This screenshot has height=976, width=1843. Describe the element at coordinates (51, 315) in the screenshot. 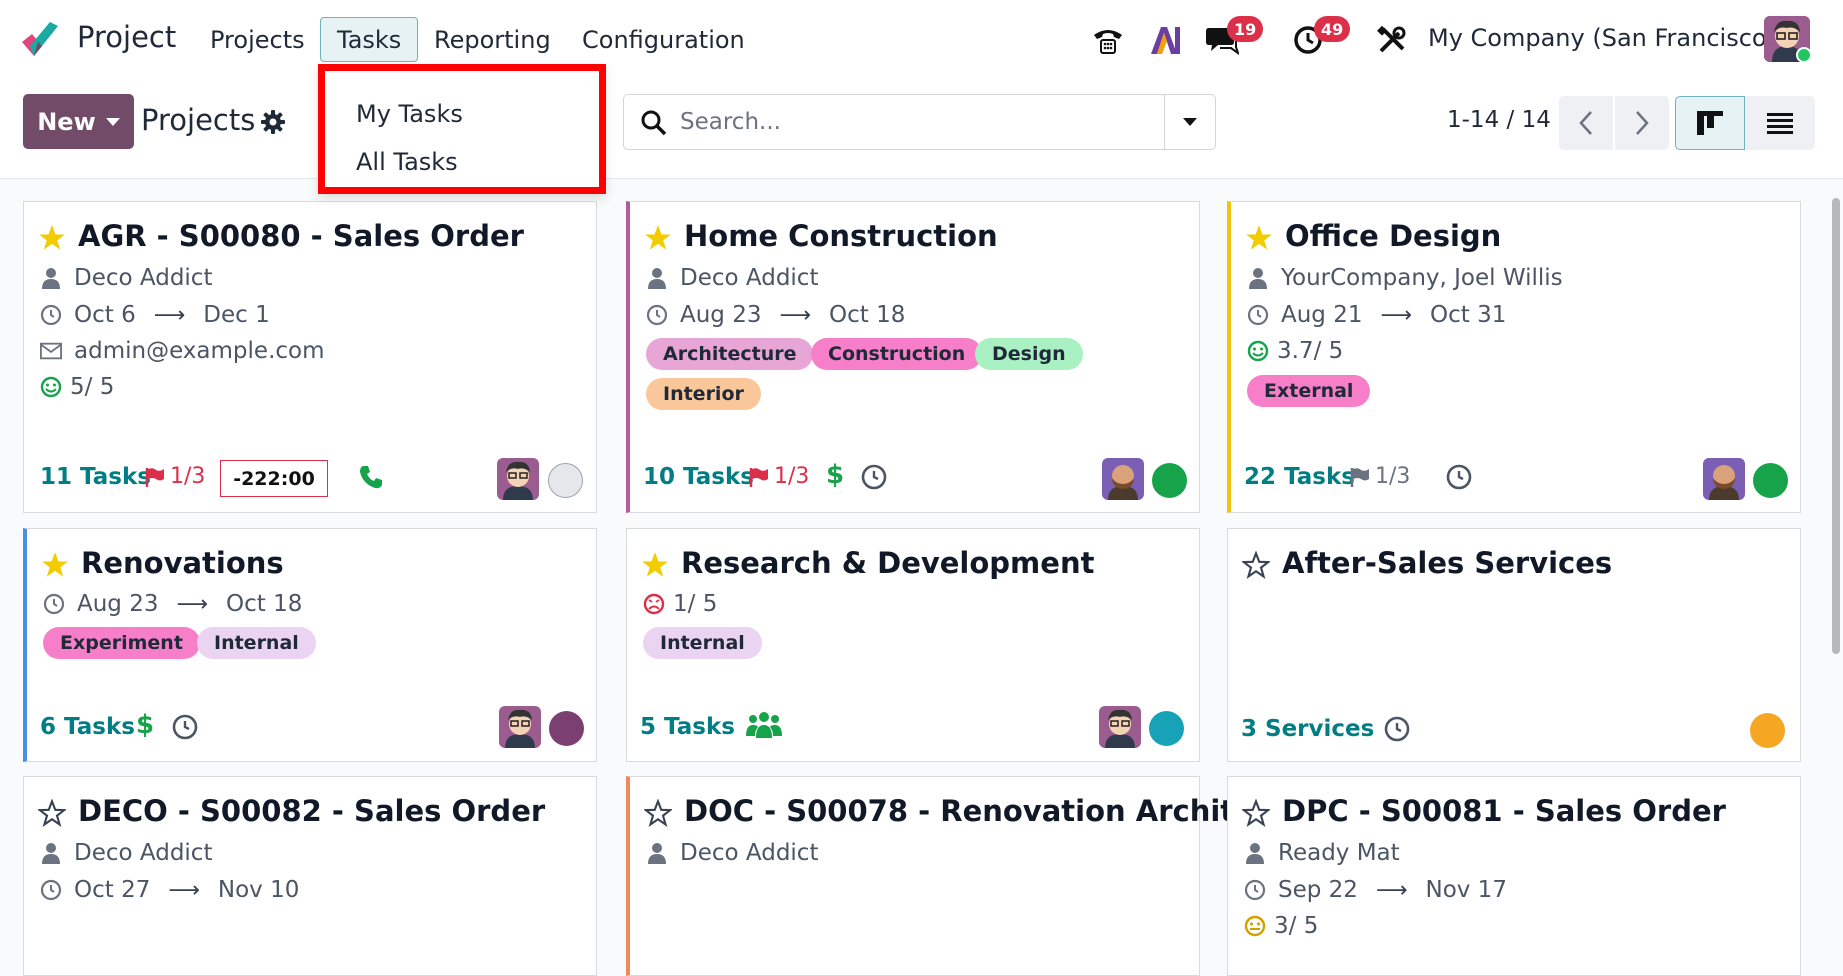

I see `clock-icon` at that location.